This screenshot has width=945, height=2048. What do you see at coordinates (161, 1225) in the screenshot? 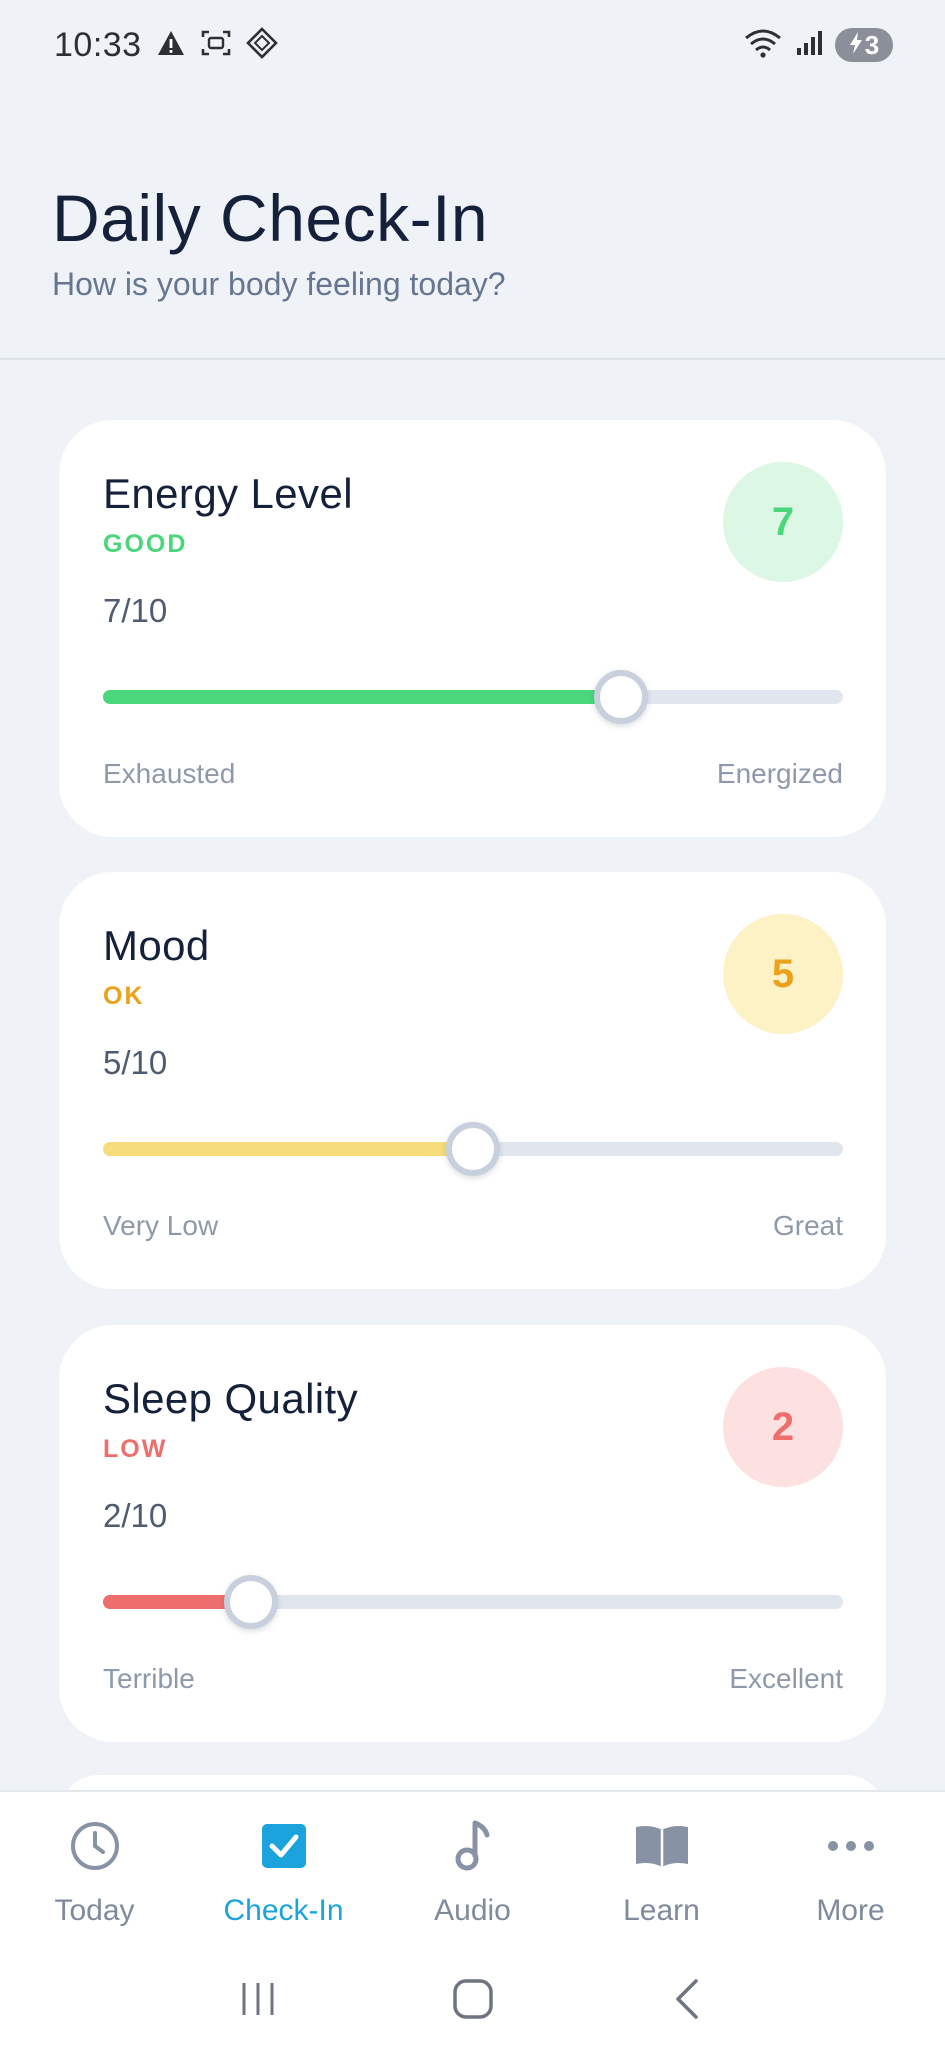
I see `range-min-label: Very Low` at bounding box center [161, 1225].